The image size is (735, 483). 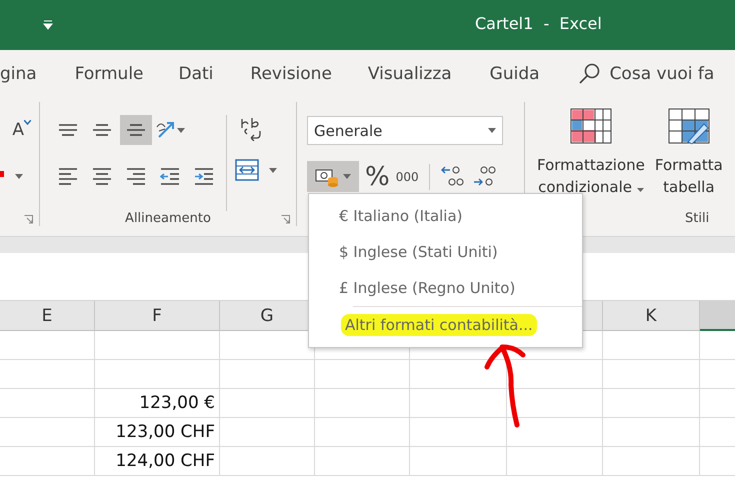 What do you see at coordinates (538, 23) in the screenshot?
I see `window-title: Cartel1 - Excel` at bounding box center [538, 23].